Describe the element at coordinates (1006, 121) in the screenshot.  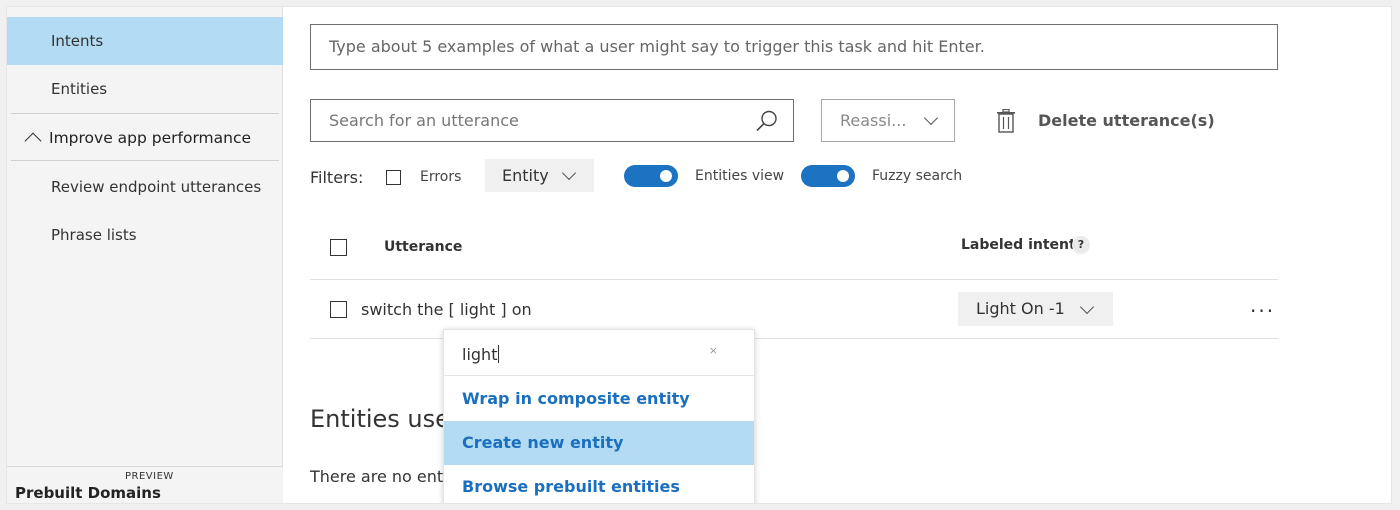
I see `trash-icon` at that location.